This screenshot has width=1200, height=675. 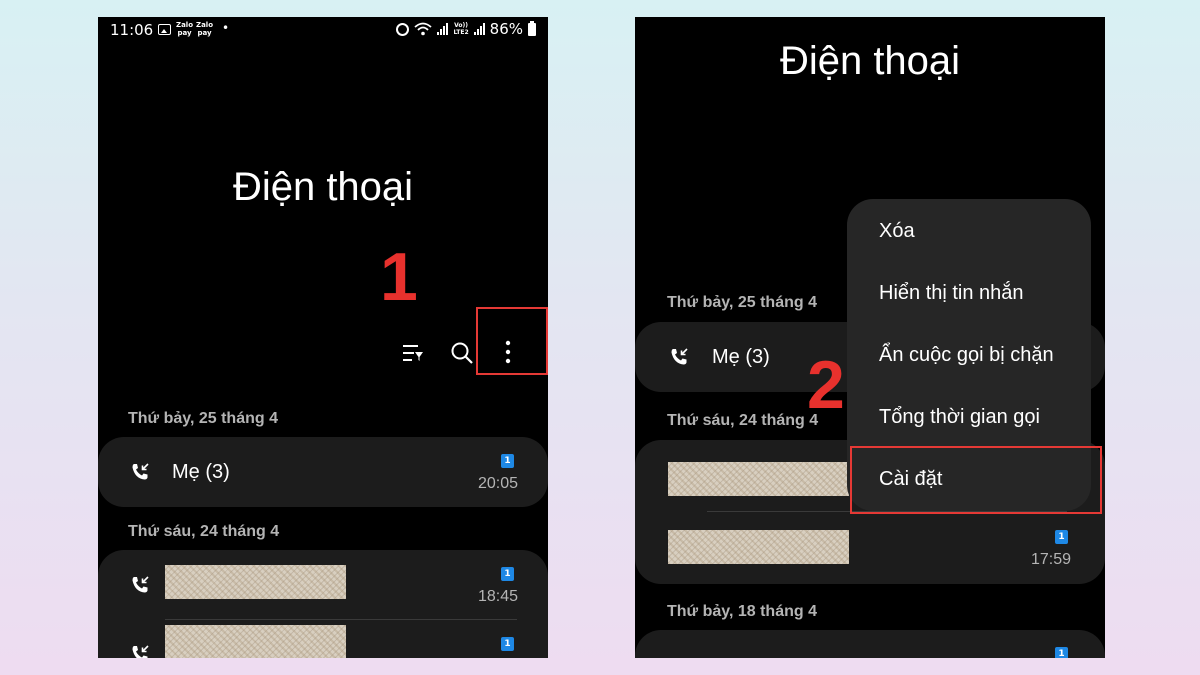 What do you see at coordinates (506, 29) in the screenshot?
I see `battery-percent: 86%` at bounding box center [506, 29].